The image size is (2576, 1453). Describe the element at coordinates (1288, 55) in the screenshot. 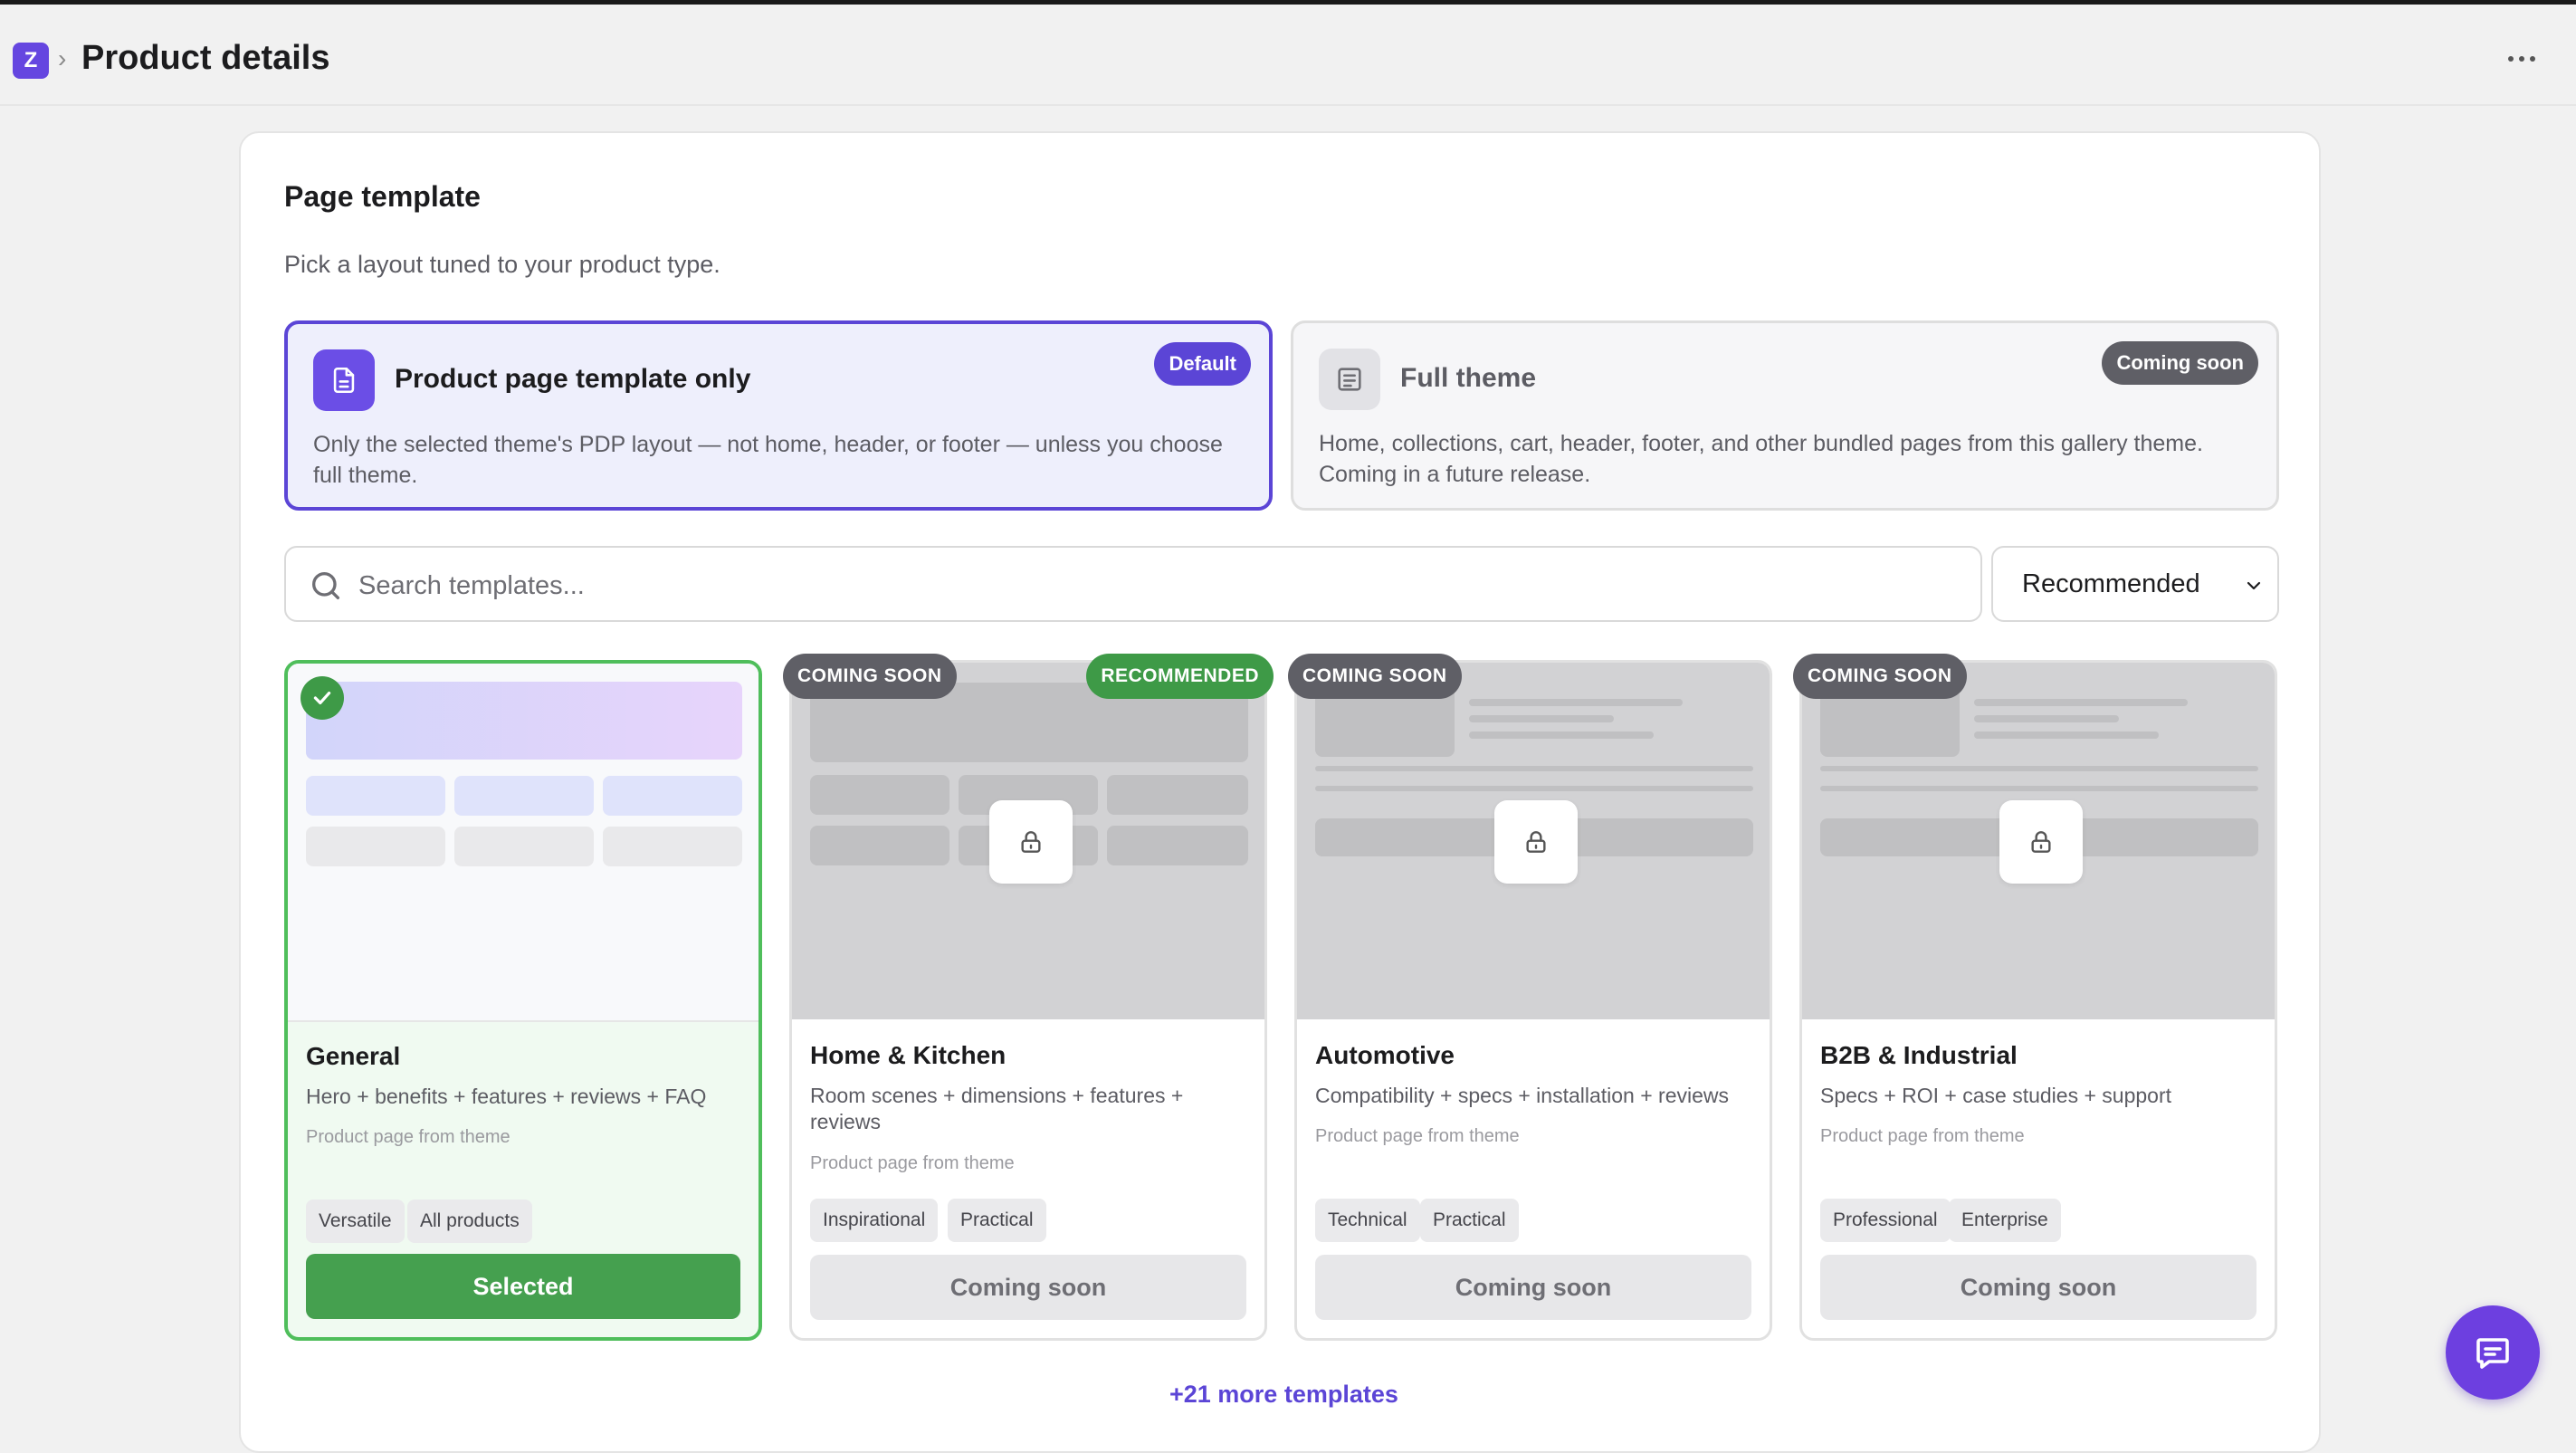

I see `top-bar: Z › Product details` at that location.